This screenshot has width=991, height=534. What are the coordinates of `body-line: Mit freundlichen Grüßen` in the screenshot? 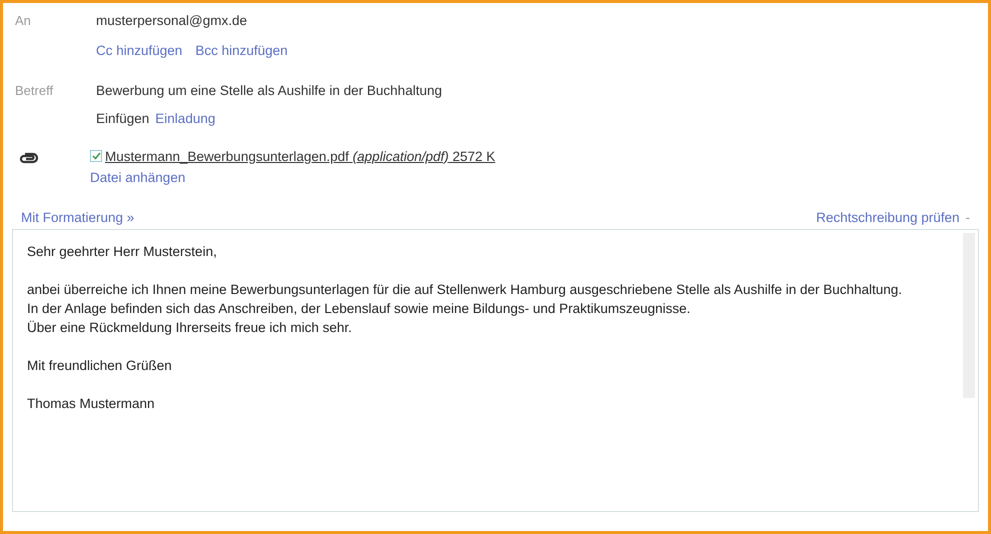 It's located at (100, 366).